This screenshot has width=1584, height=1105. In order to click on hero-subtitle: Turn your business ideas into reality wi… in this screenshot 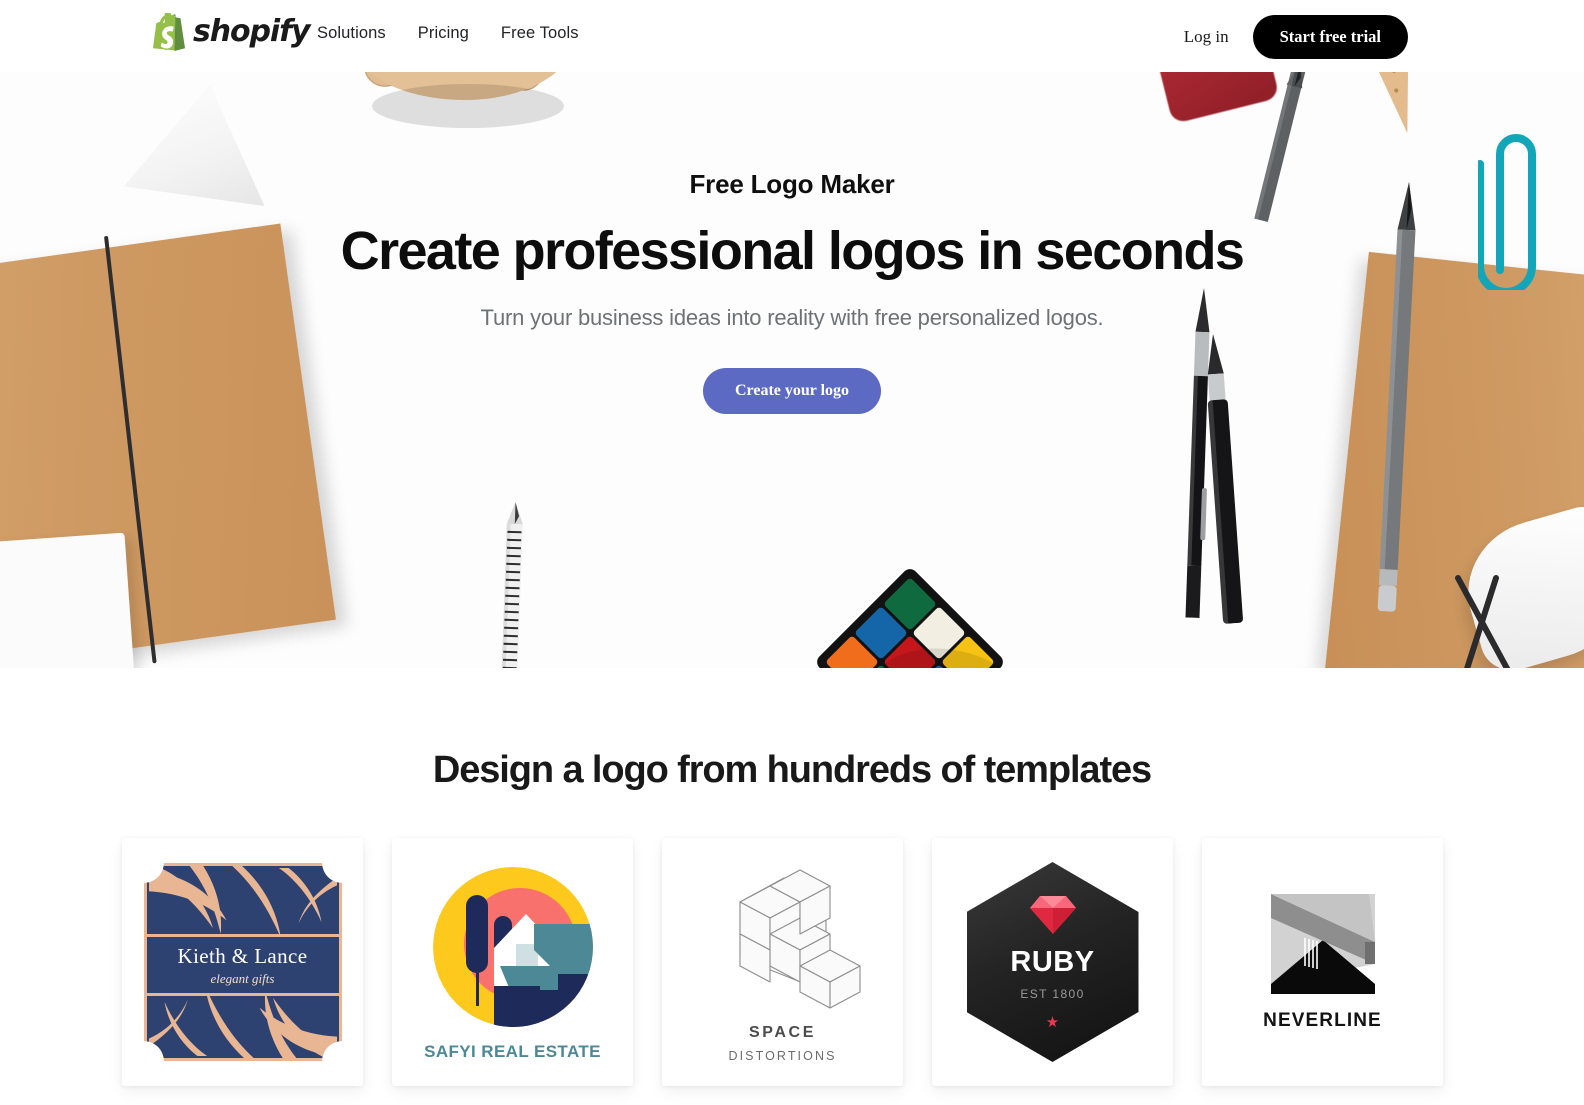, I will do `click(792, 317)`.